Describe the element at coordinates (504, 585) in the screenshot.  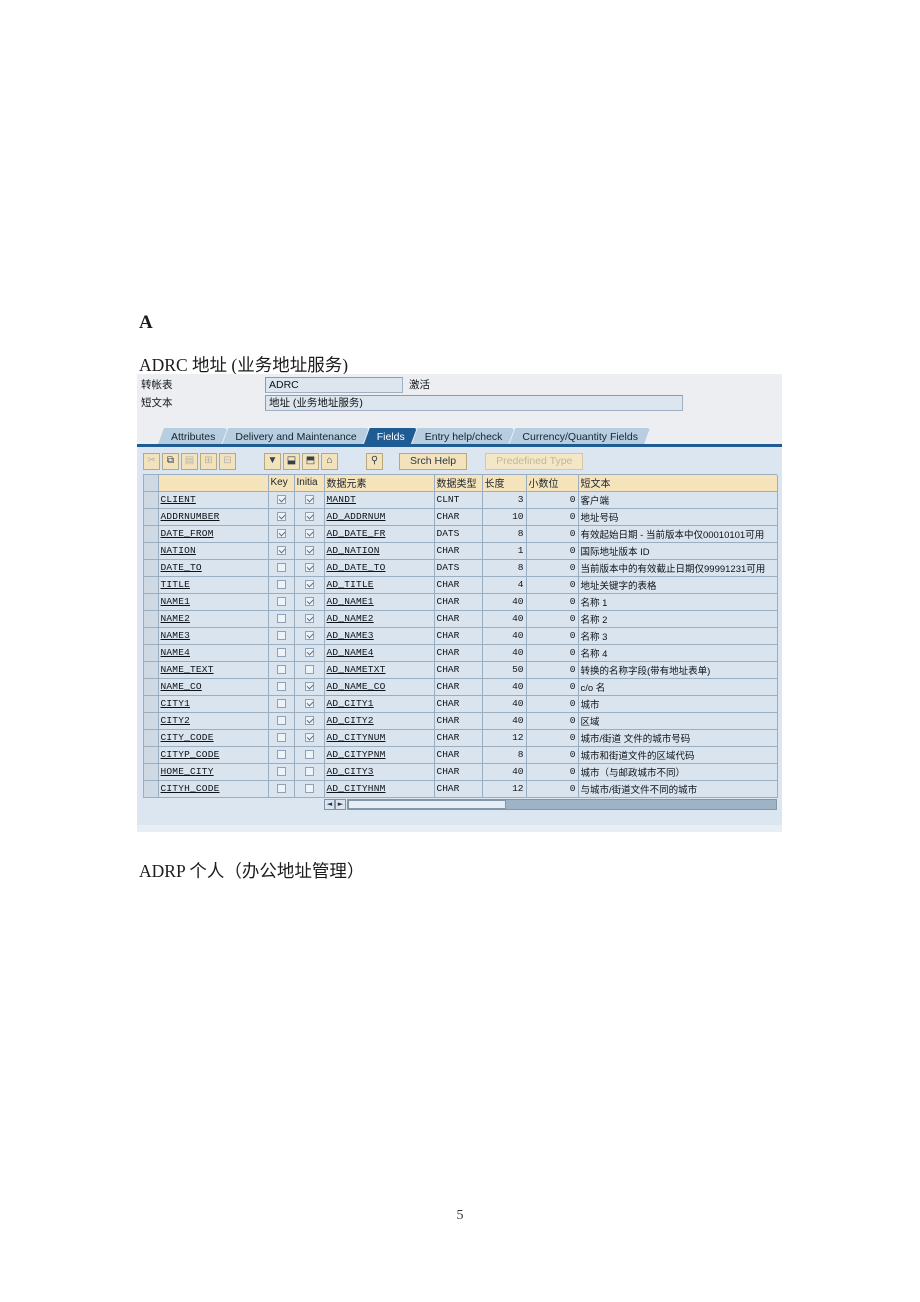
I see `cell-length: 4` at that location.